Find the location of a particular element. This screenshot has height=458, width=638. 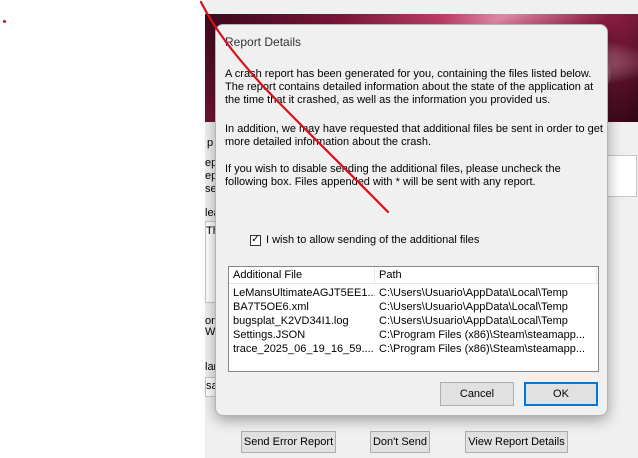

column-header-path: Path is located at coordinates (486, 275).